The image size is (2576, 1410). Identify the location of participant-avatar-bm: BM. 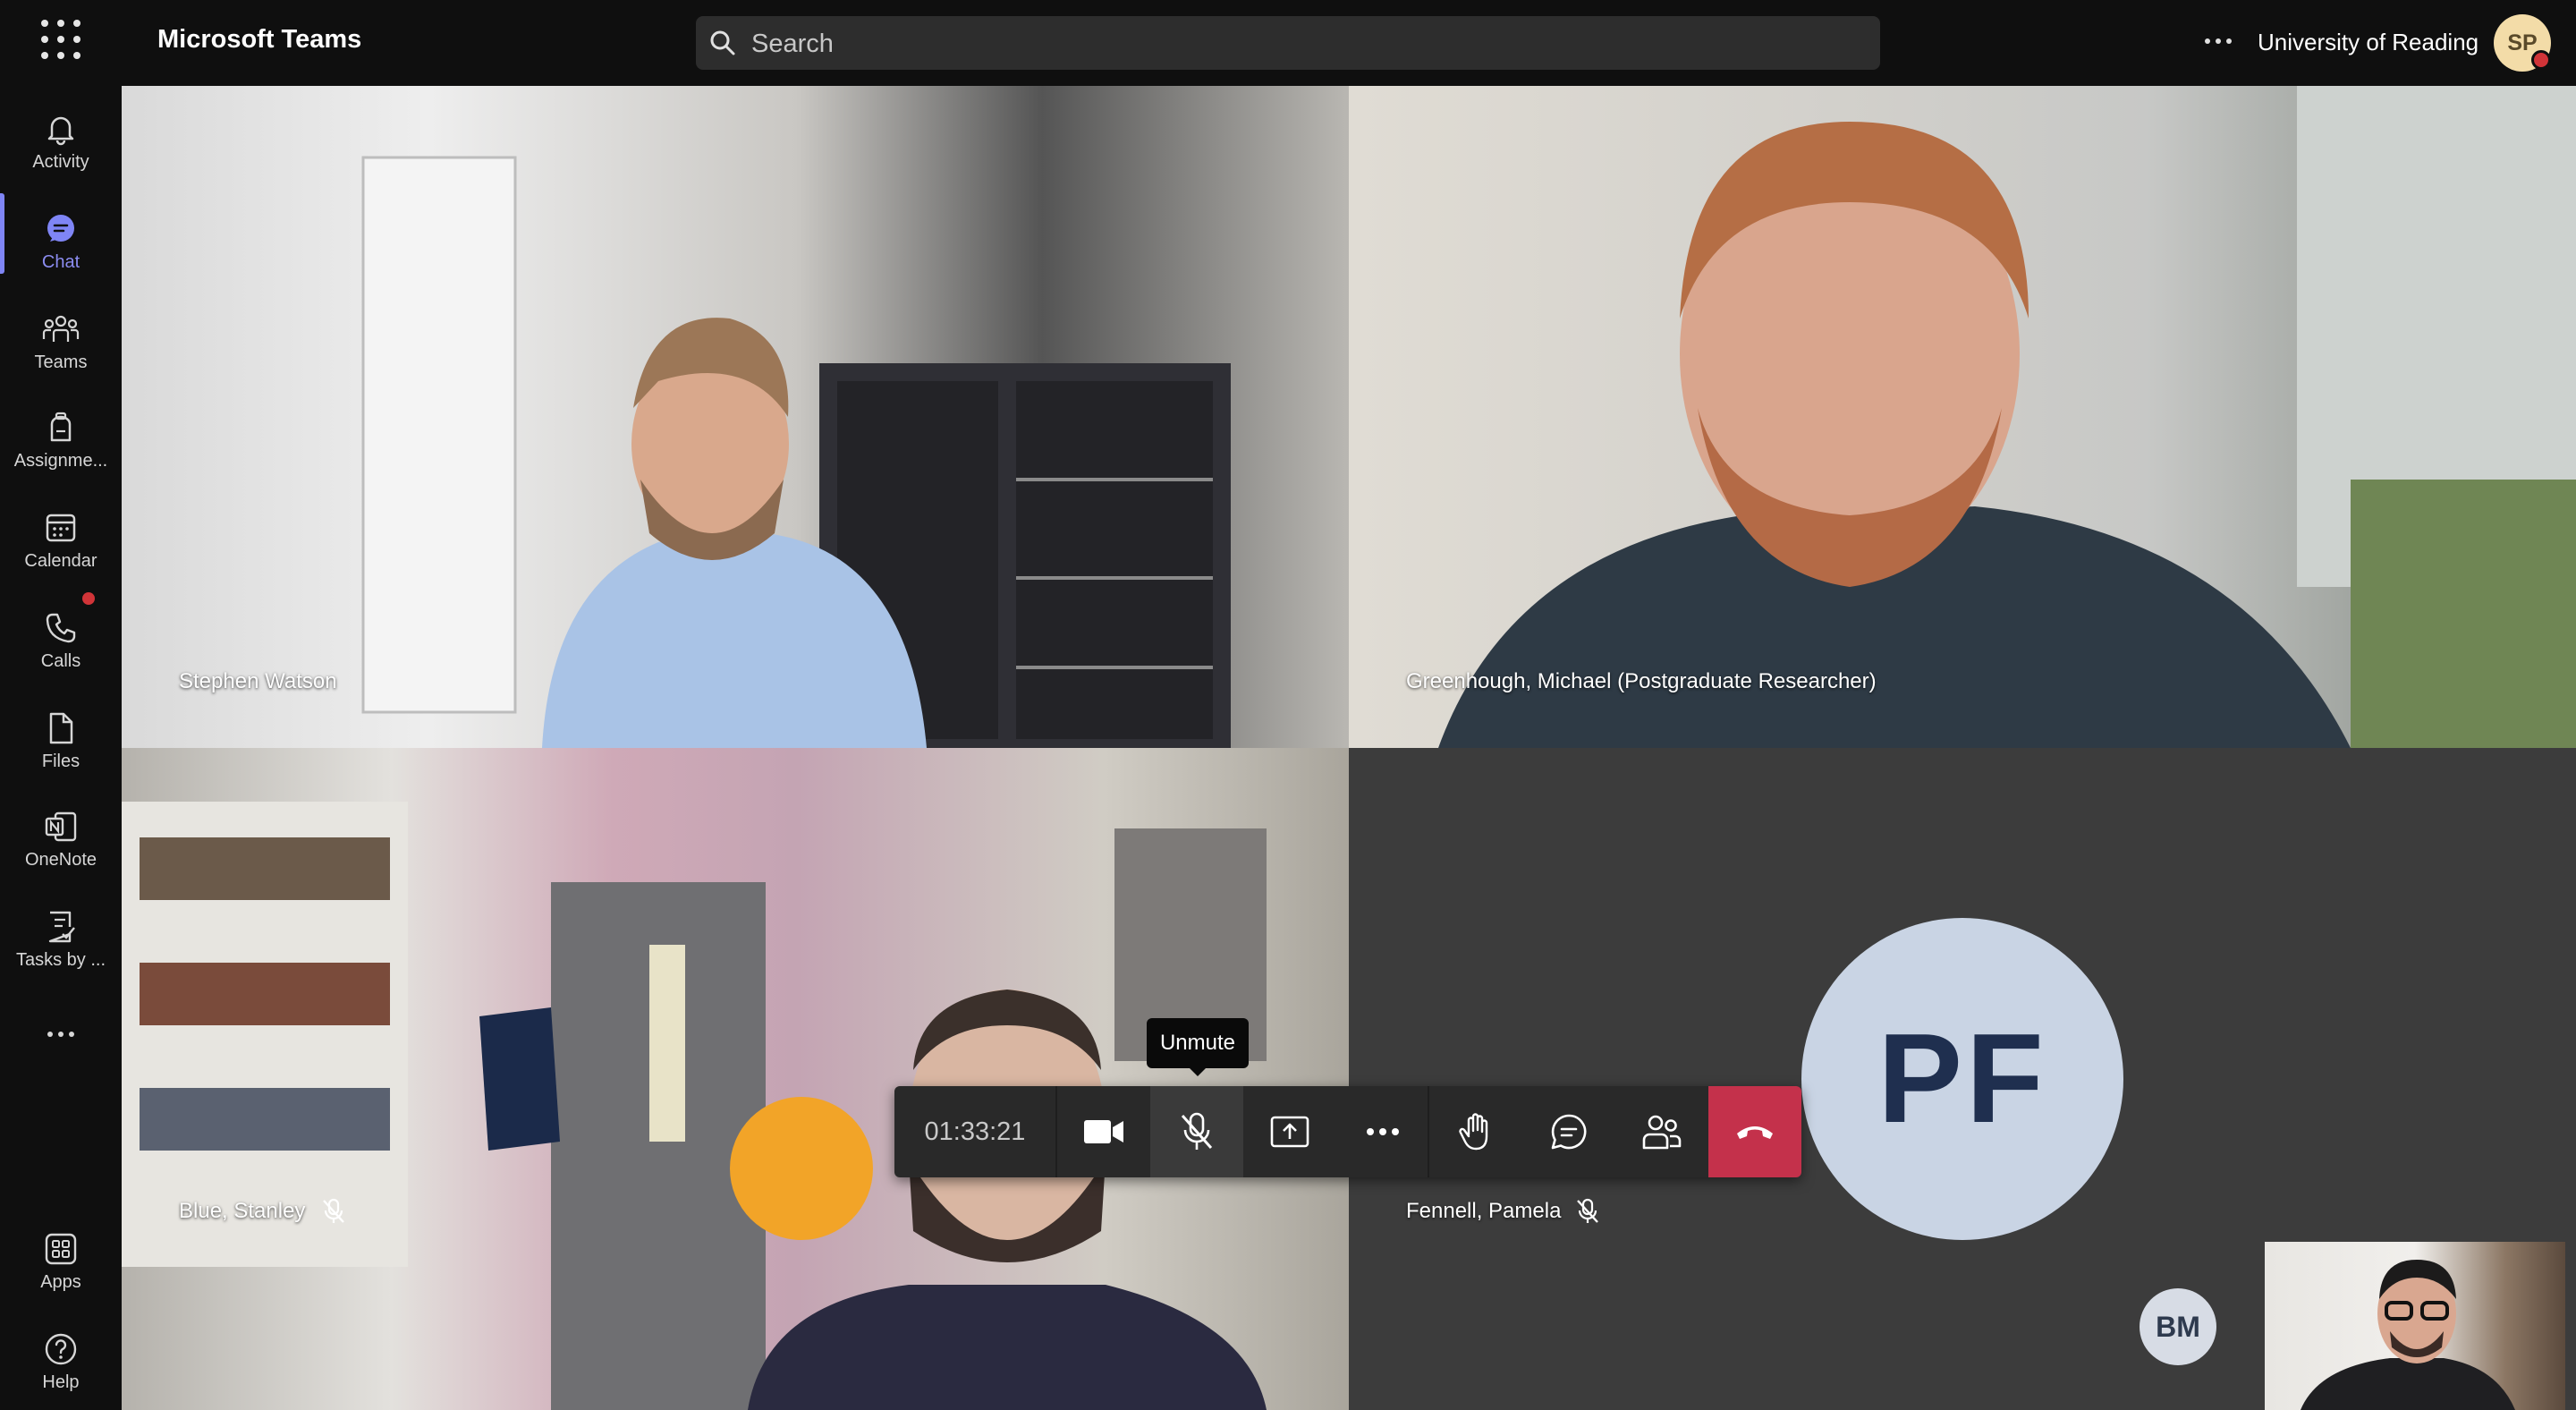
(2178, 1327).